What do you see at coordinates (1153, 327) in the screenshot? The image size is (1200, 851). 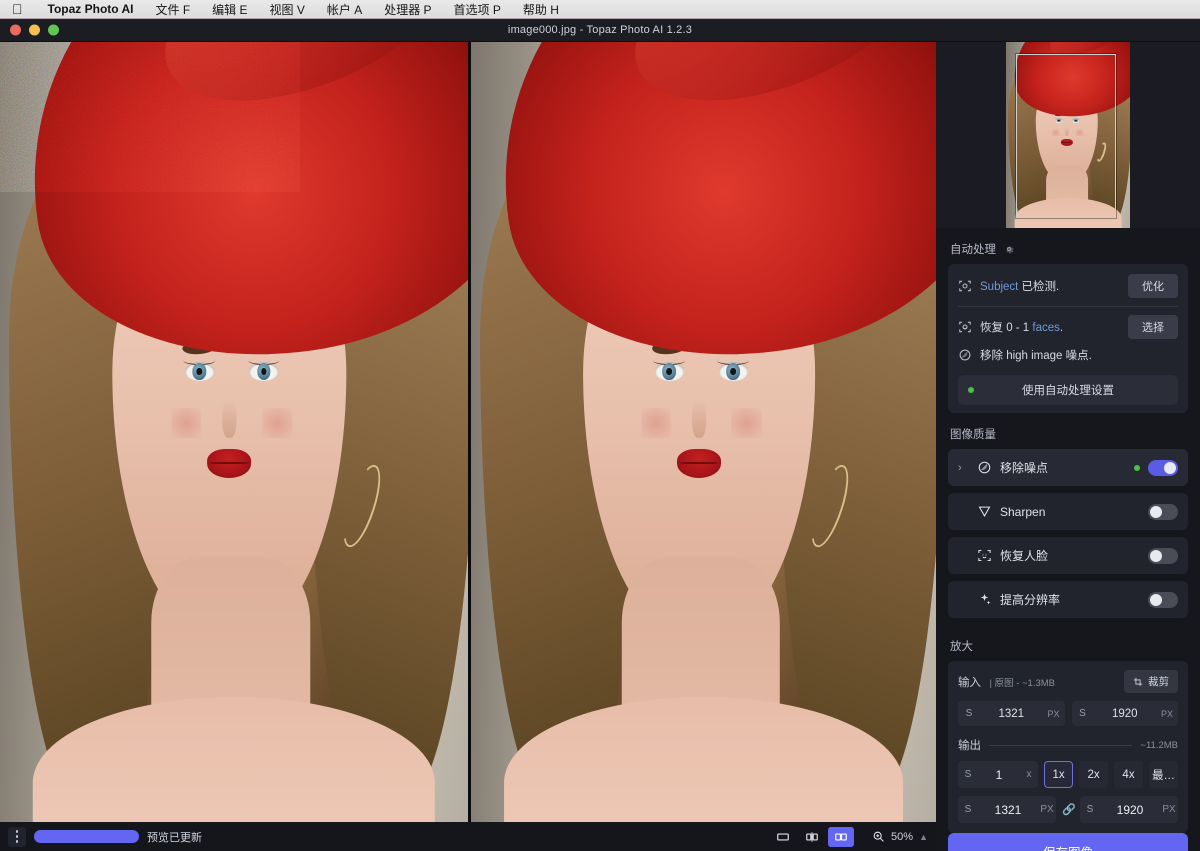 I see `select-faces-button: 选择` at bounding box center [1153, 327].